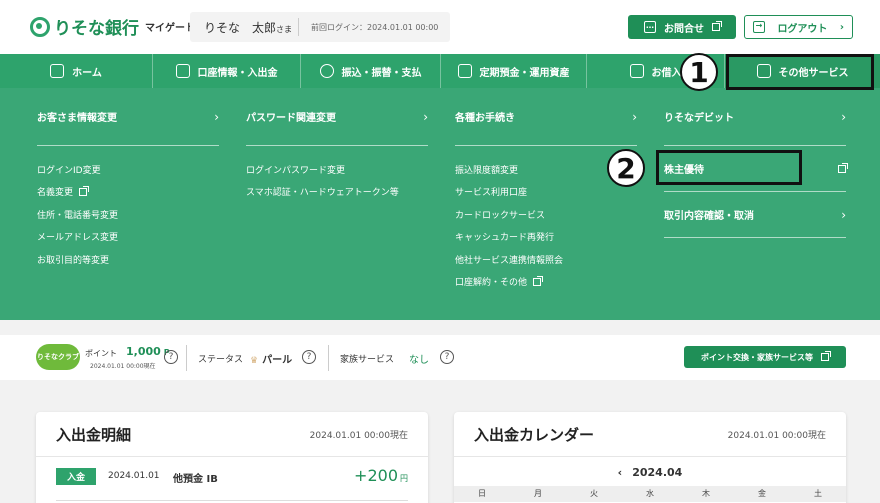  Describe the element at coordinates (818, 493) in the screenshot. I see `weekday-label: 土` at that location.